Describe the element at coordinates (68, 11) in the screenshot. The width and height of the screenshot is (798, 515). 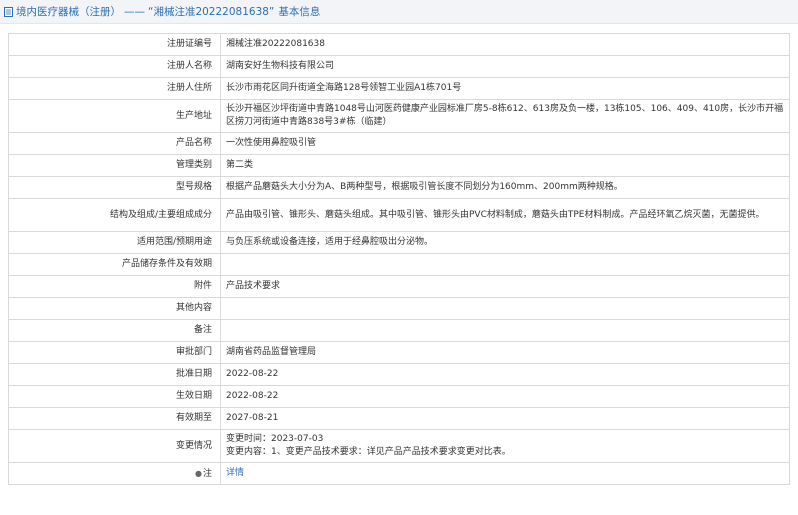
I see `header-category: 境内医疗器械（注册）` at that location.